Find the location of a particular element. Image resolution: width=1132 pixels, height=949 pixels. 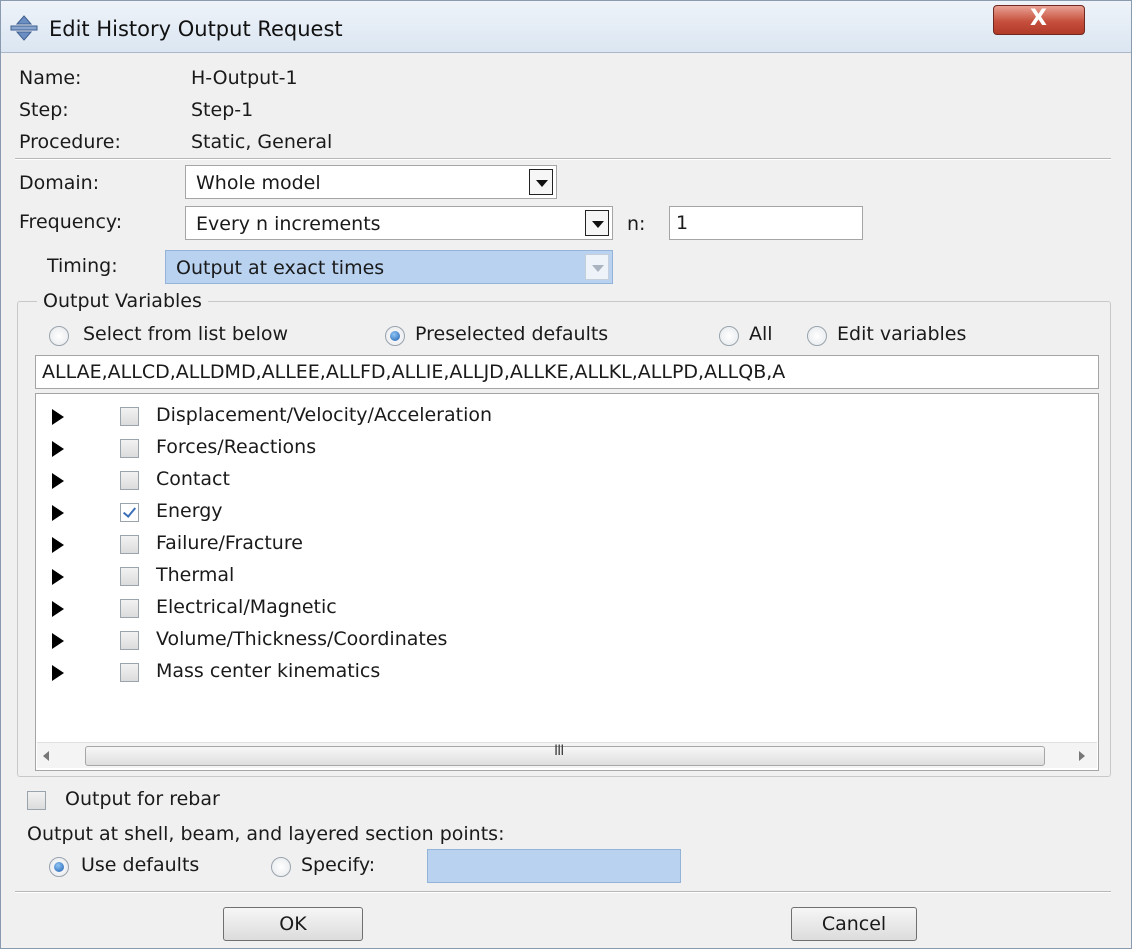

radio-specify-label: Specify: is located at coordinates (338, 865).